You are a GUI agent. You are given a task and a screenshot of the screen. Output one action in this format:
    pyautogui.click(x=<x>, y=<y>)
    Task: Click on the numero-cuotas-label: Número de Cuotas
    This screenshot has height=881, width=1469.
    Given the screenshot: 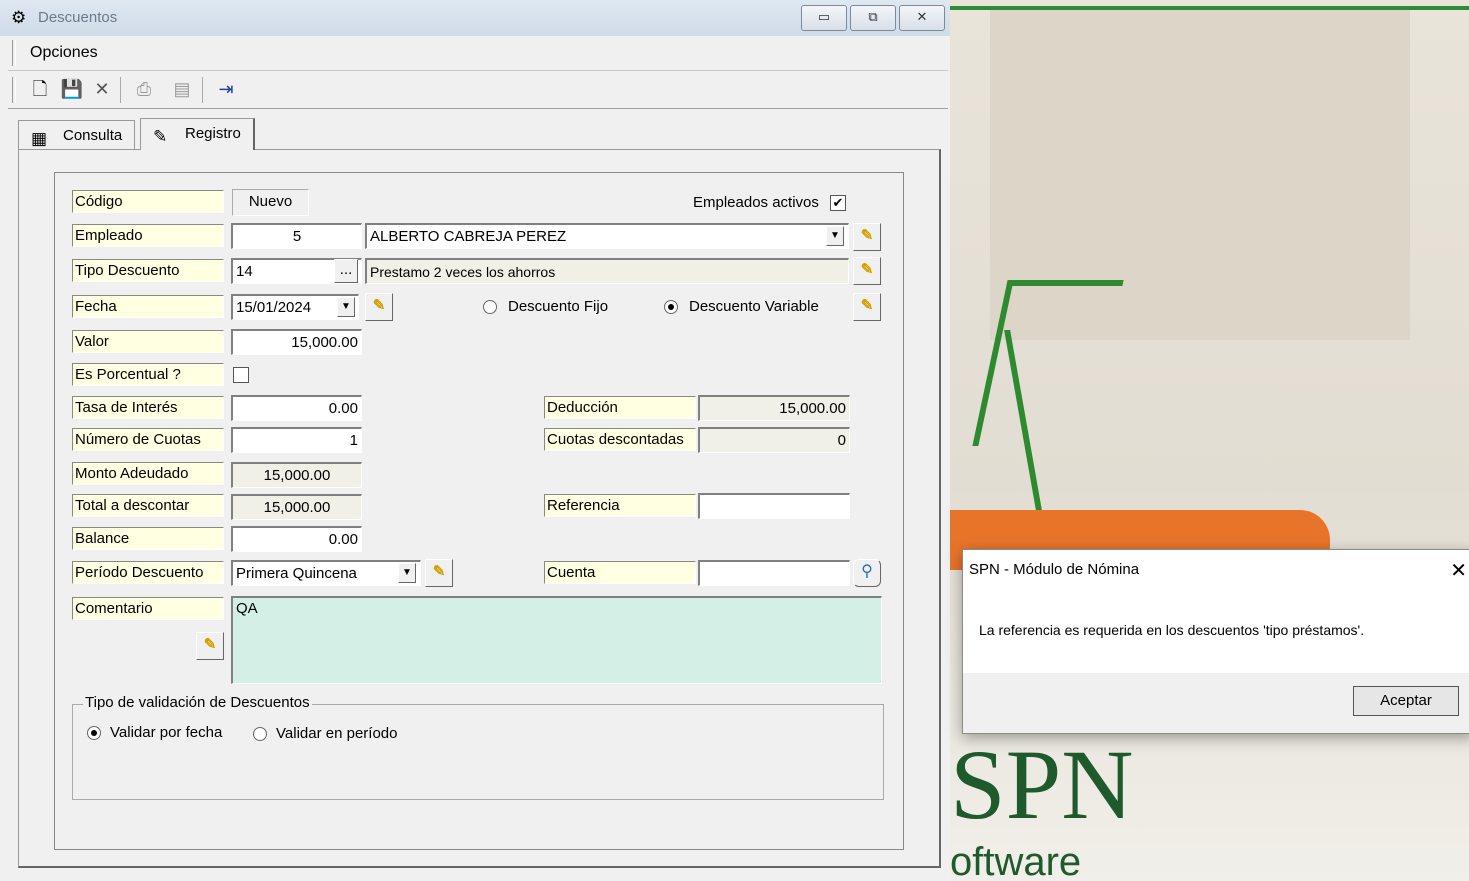 What is the action you would take?
    pyautogui.click(x=148, y=439)
    